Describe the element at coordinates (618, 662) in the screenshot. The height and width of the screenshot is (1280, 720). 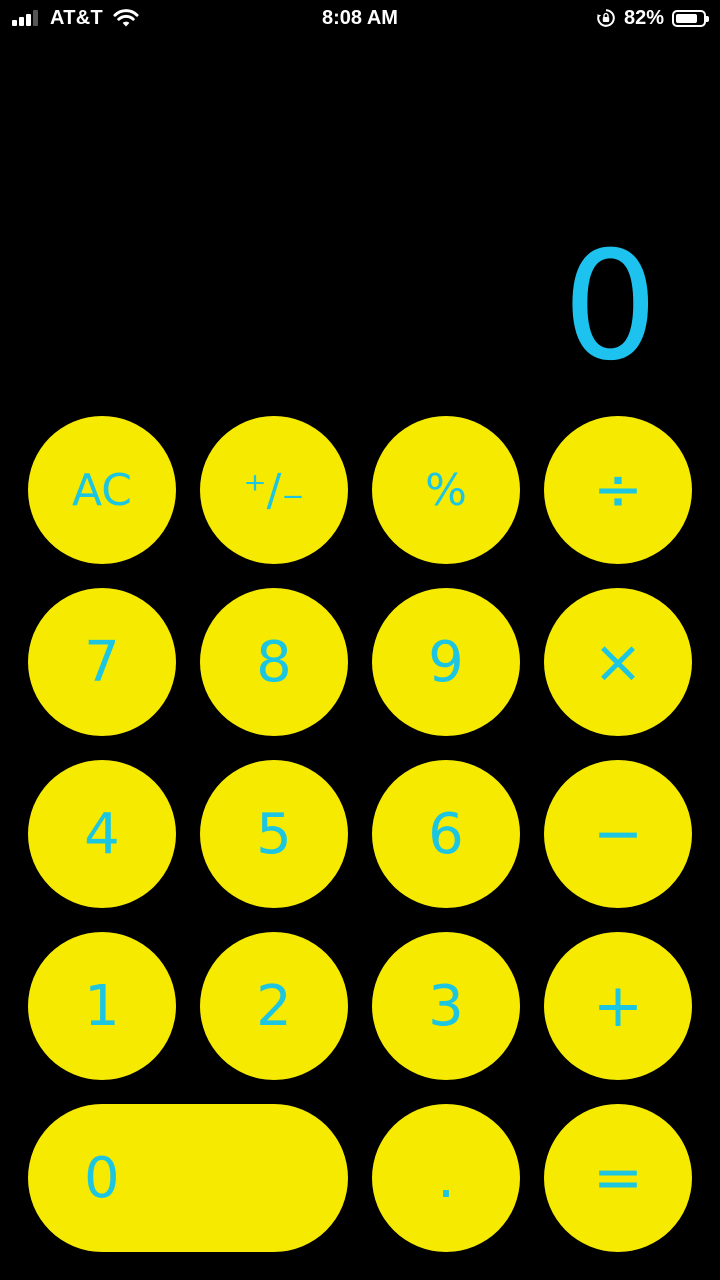
I see `multiply-button: ×` at that location.